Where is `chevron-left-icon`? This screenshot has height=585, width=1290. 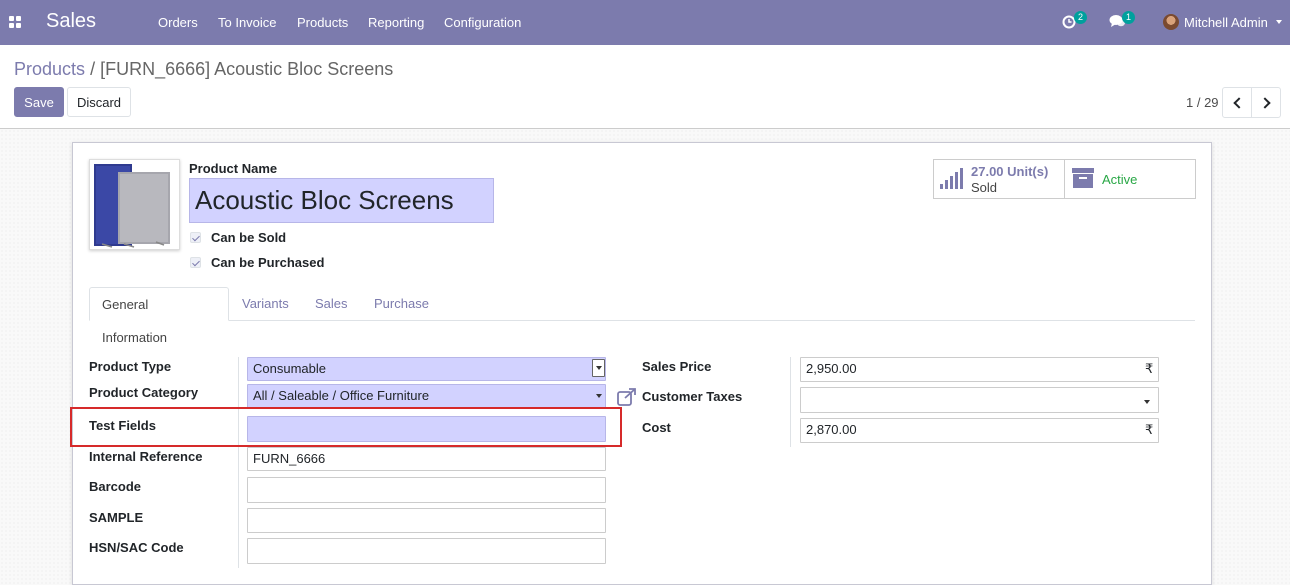
chevron-left-icon is located at coordinates (1239, 103).